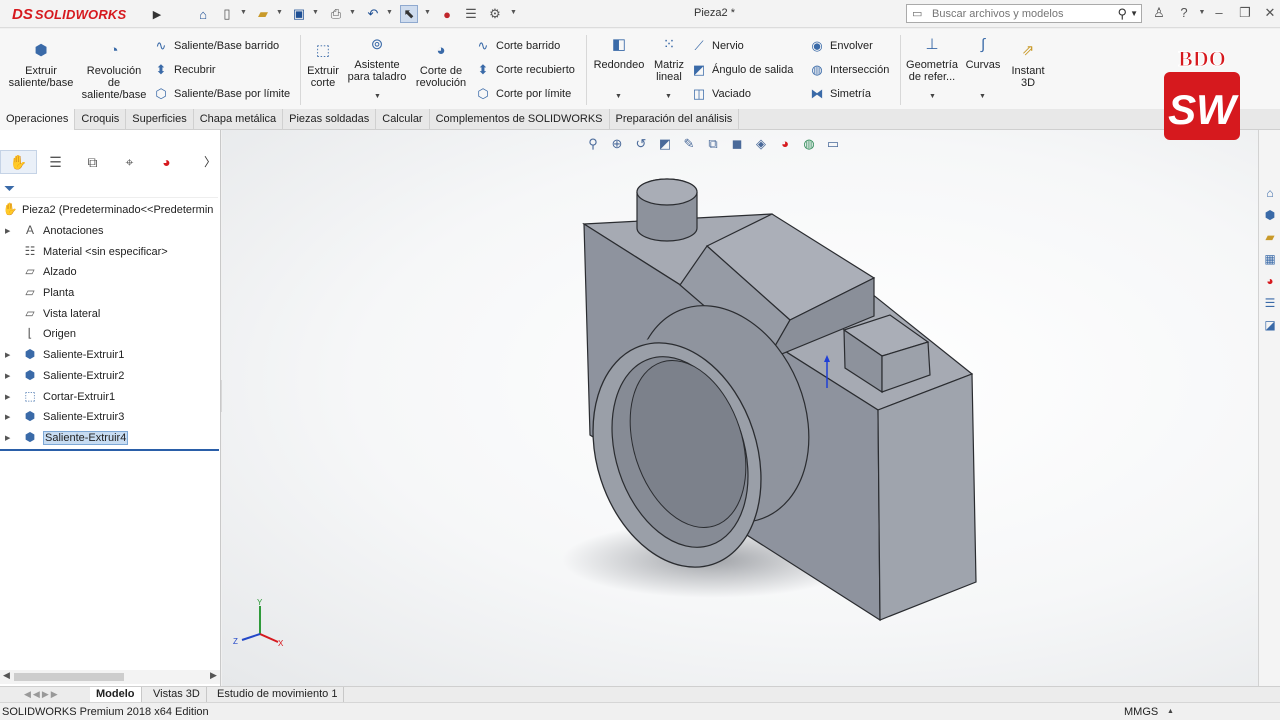 Image resolution: width=1280 pixels, height=720 pixels. What do you see at coordinates (109, 188) in the screenshot?
I see `feature-filter: ⏷` at bounding box center [109, 188].